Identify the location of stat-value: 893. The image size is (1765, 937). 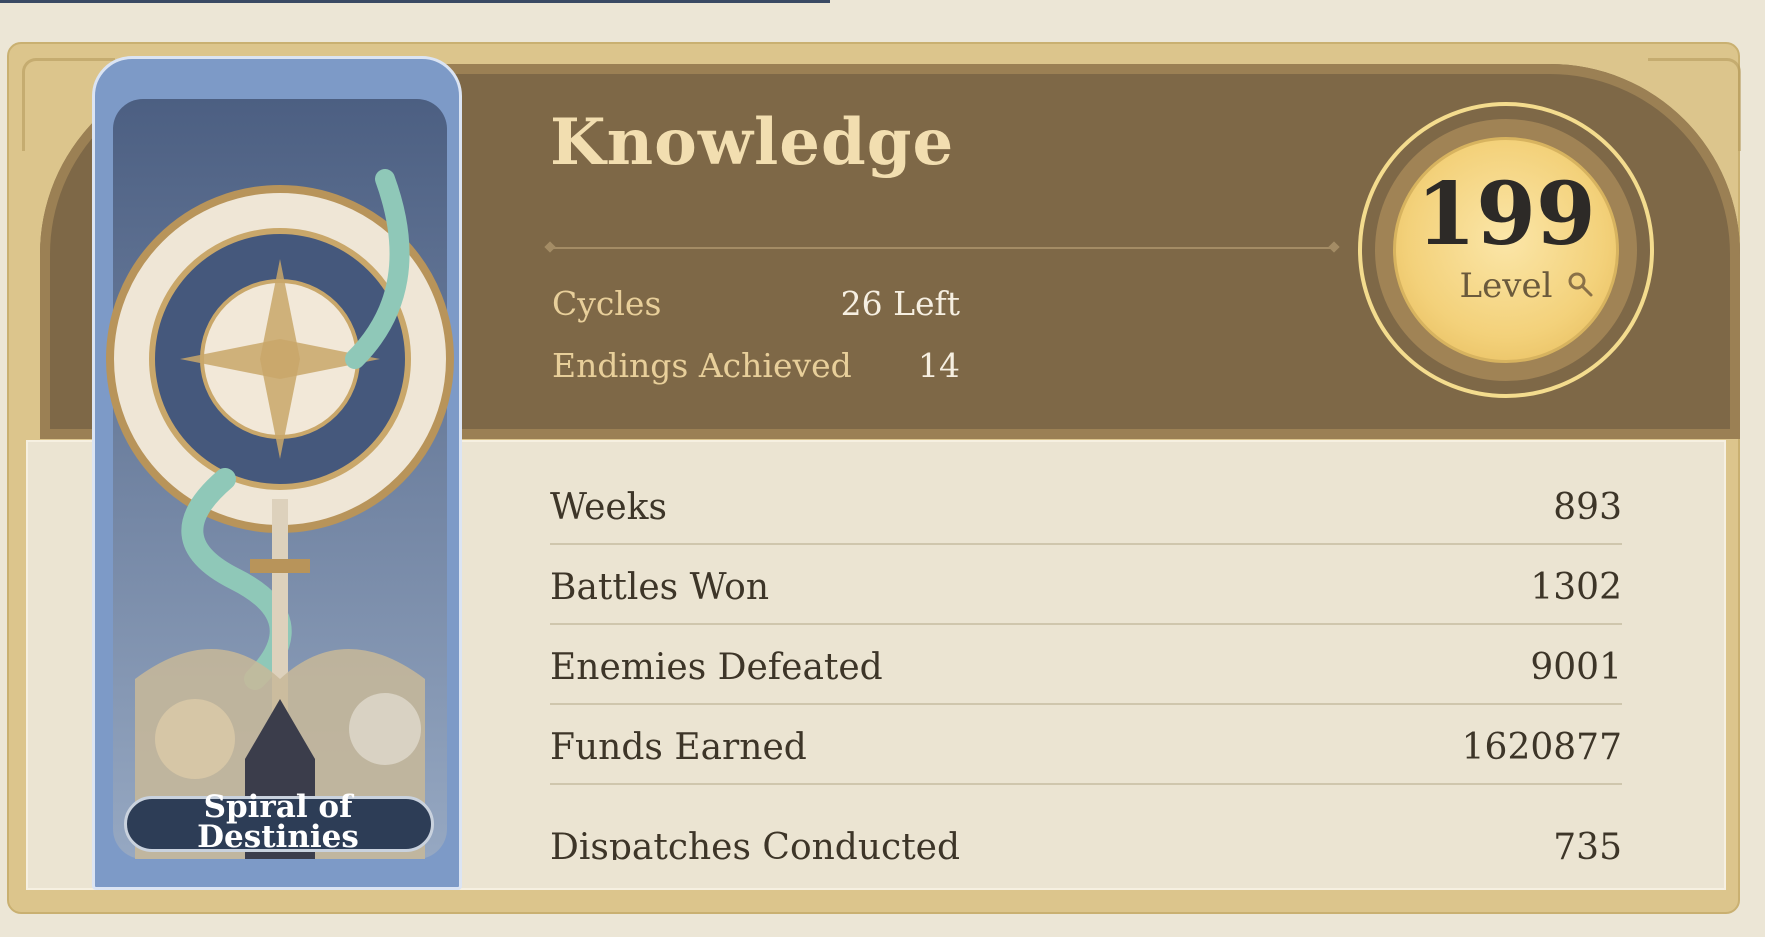
(1587, 507).